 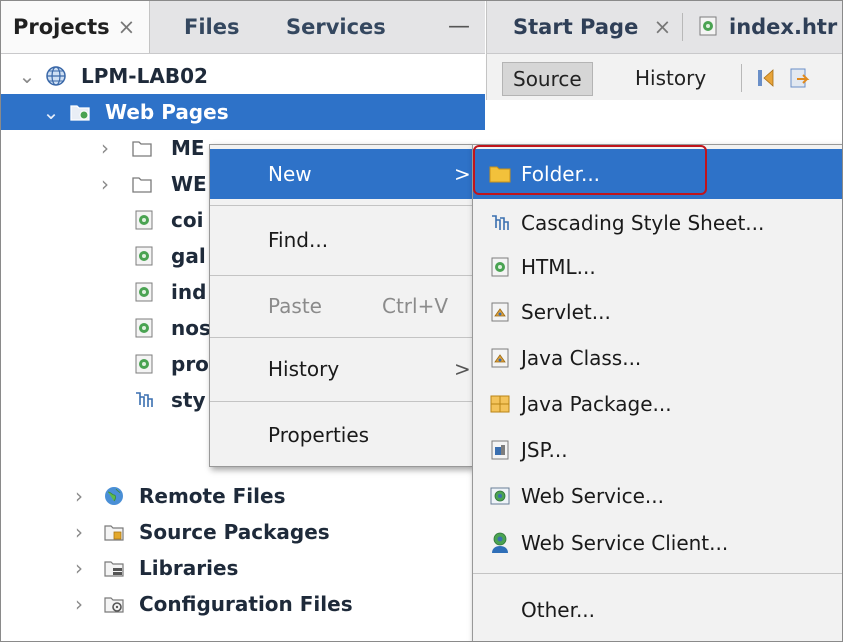 I want to click on tree-node-label: gal, so click(x=188, y=256).